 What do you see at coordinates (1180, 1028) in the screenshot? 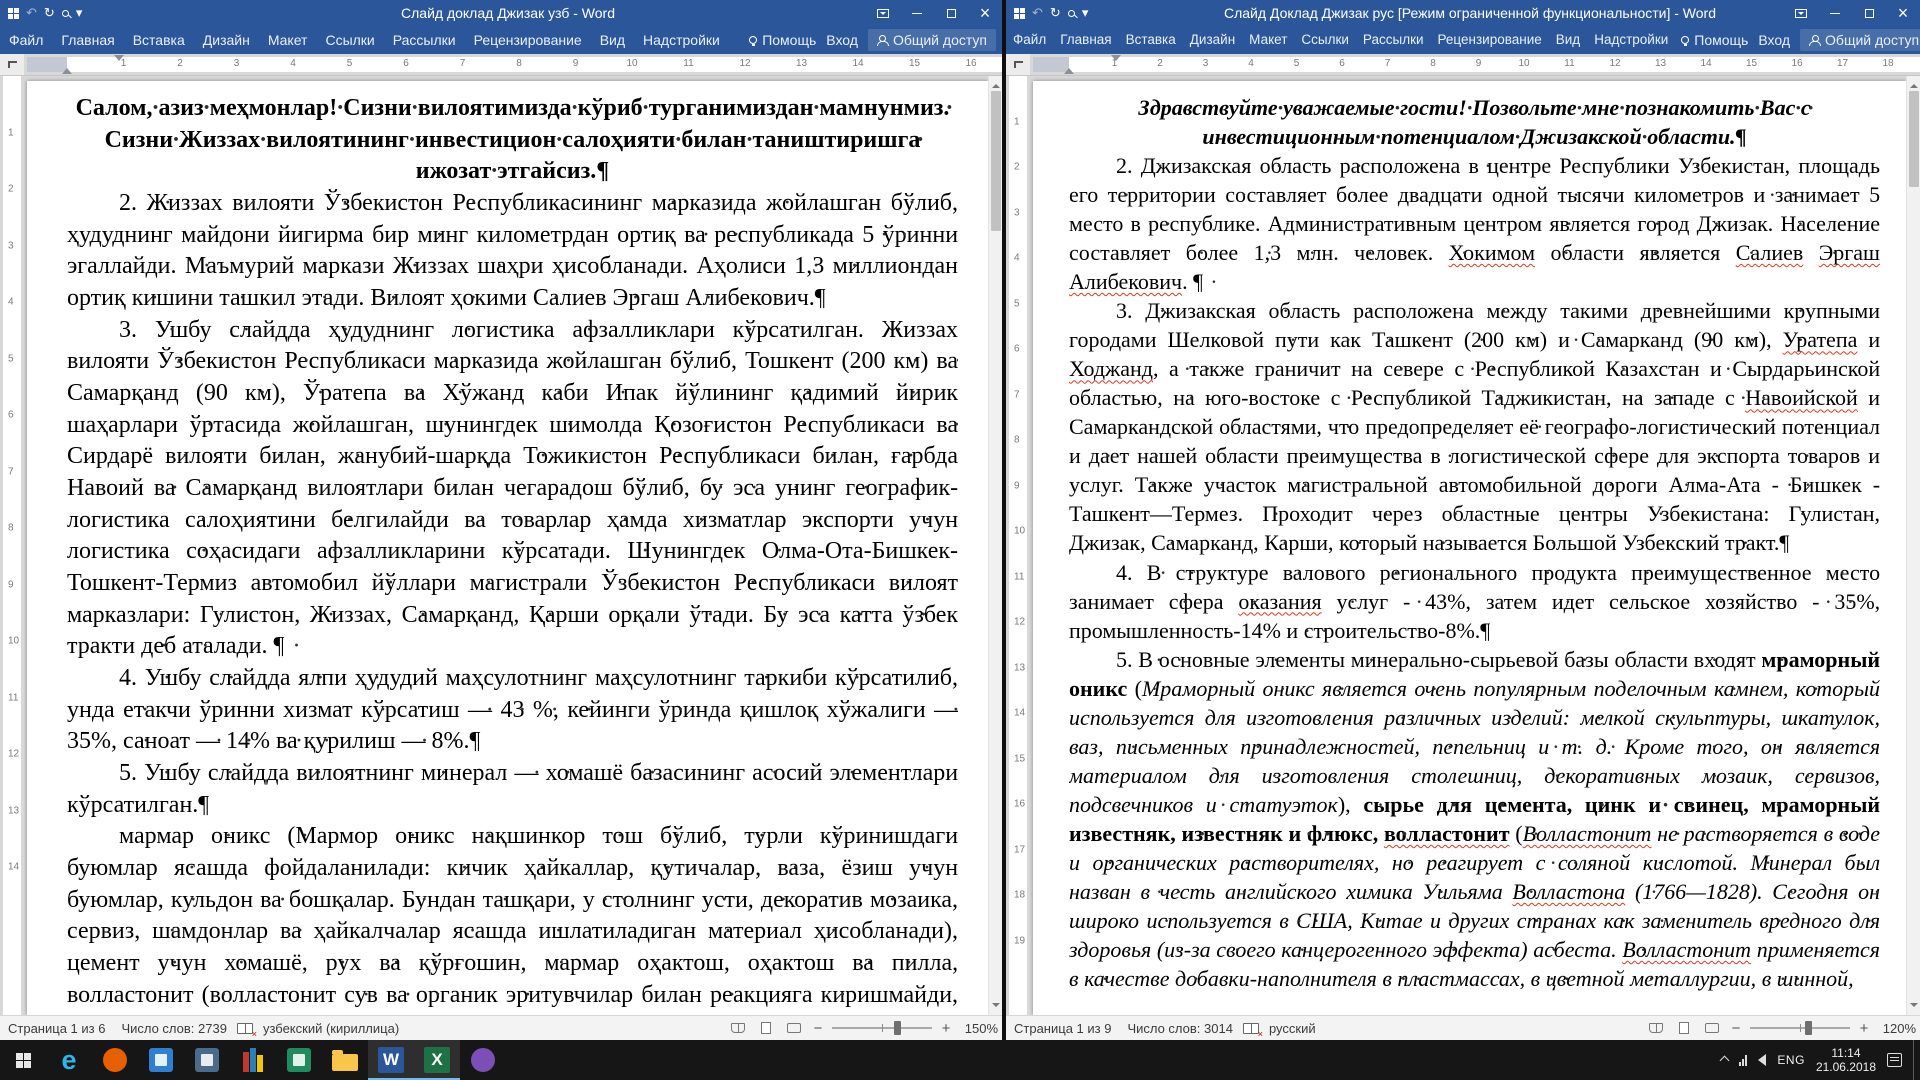
I see `word-count: Число слов: 3014` at bounding box center [1180, 1028].